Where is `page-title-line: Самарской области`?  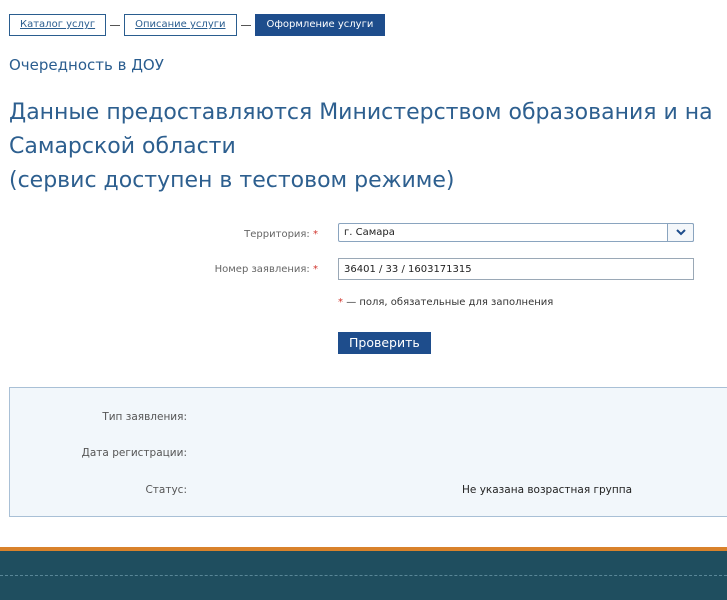
page-title-line: Самарской области is located at coordinates (122, 146).